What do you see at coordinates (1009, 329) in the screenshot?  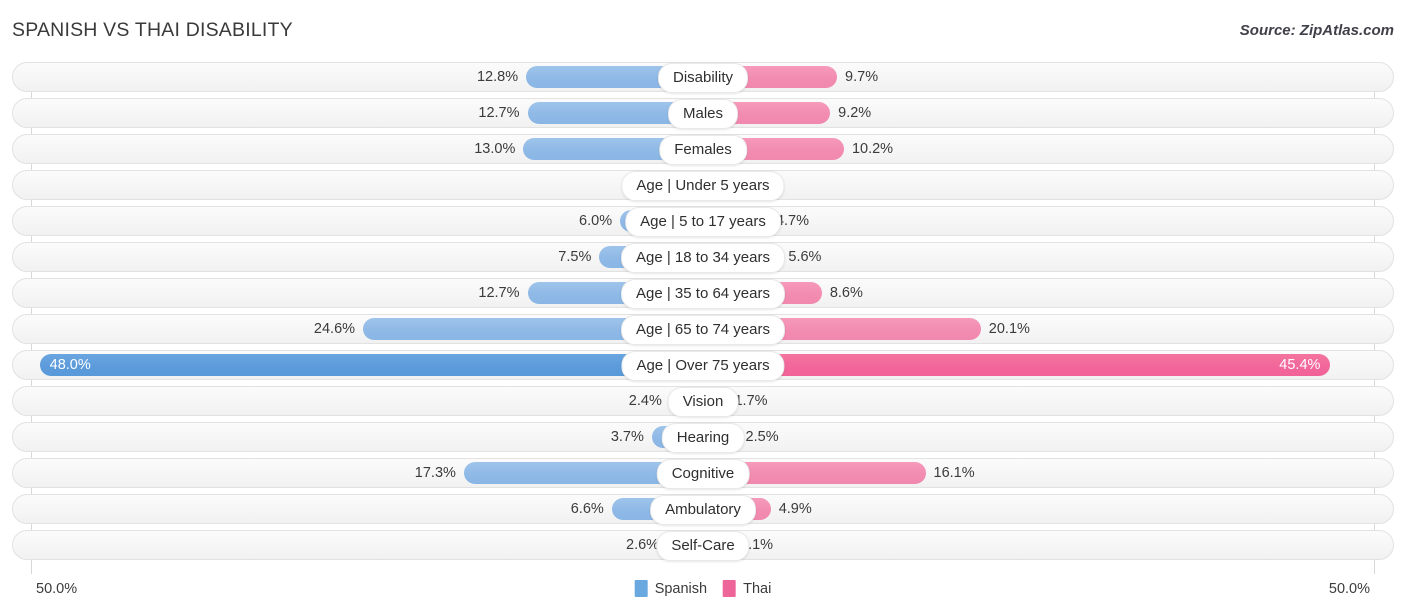 I see `value-label-thai: 20.1%` at bounding box center [1009, 329].